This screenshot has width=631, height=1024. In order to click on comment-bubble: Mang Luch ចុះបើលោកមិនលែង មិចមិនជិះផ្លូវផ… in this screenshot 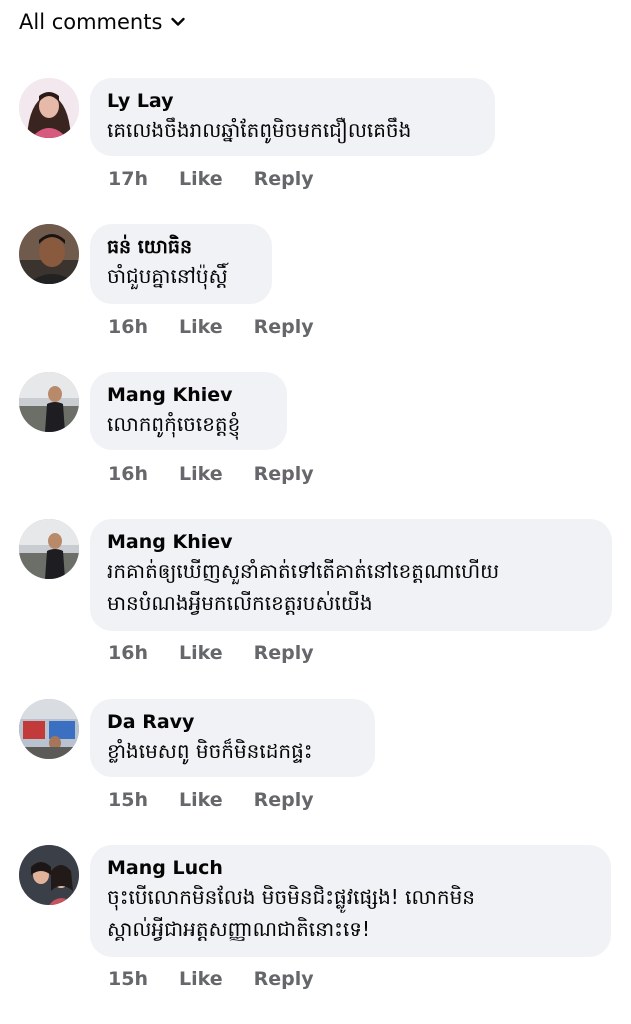, I will do `click(350, 901)`.